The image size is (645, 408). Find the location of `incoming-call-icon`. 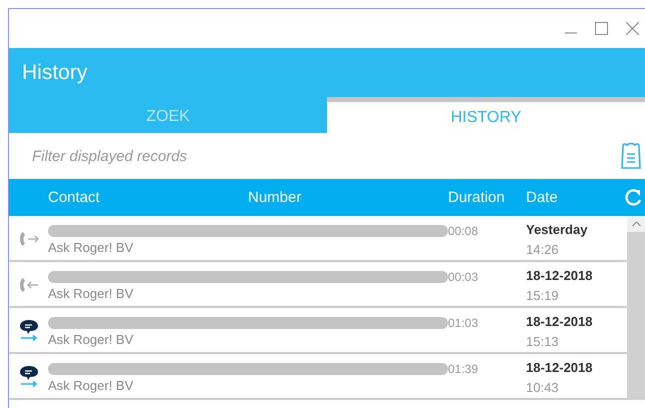

incoming-call-icon is located at coordinates (29, 285).